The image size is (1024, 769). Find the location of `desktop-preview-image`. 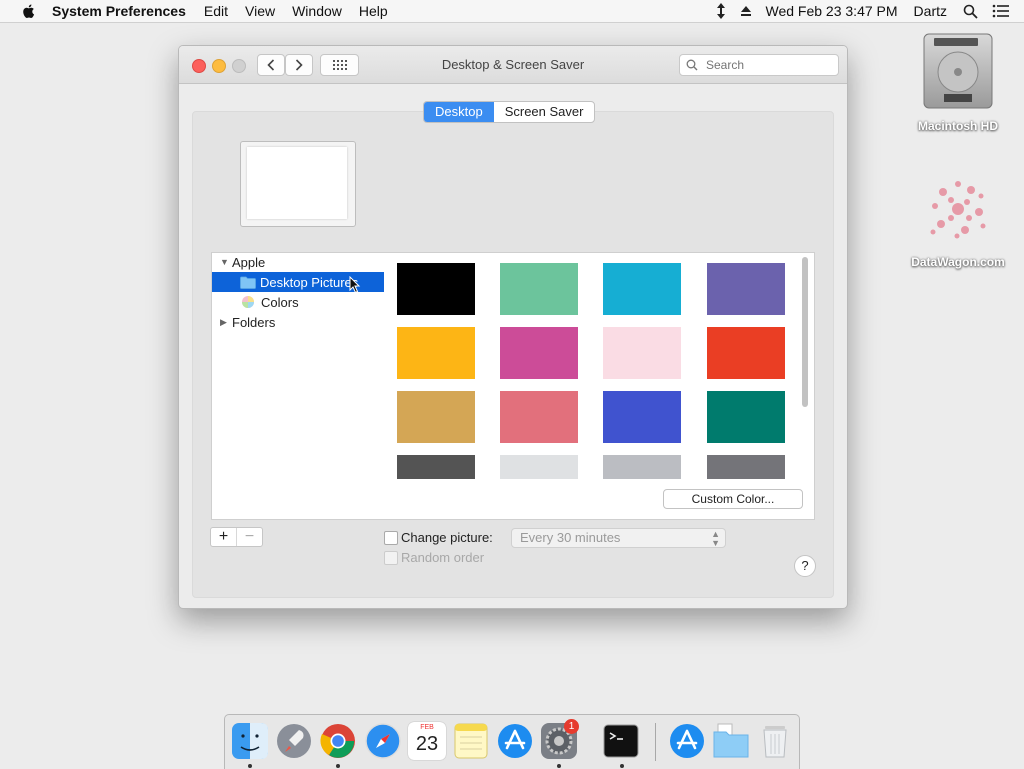

desktop-preview-image is located at coordinates (297, 183).